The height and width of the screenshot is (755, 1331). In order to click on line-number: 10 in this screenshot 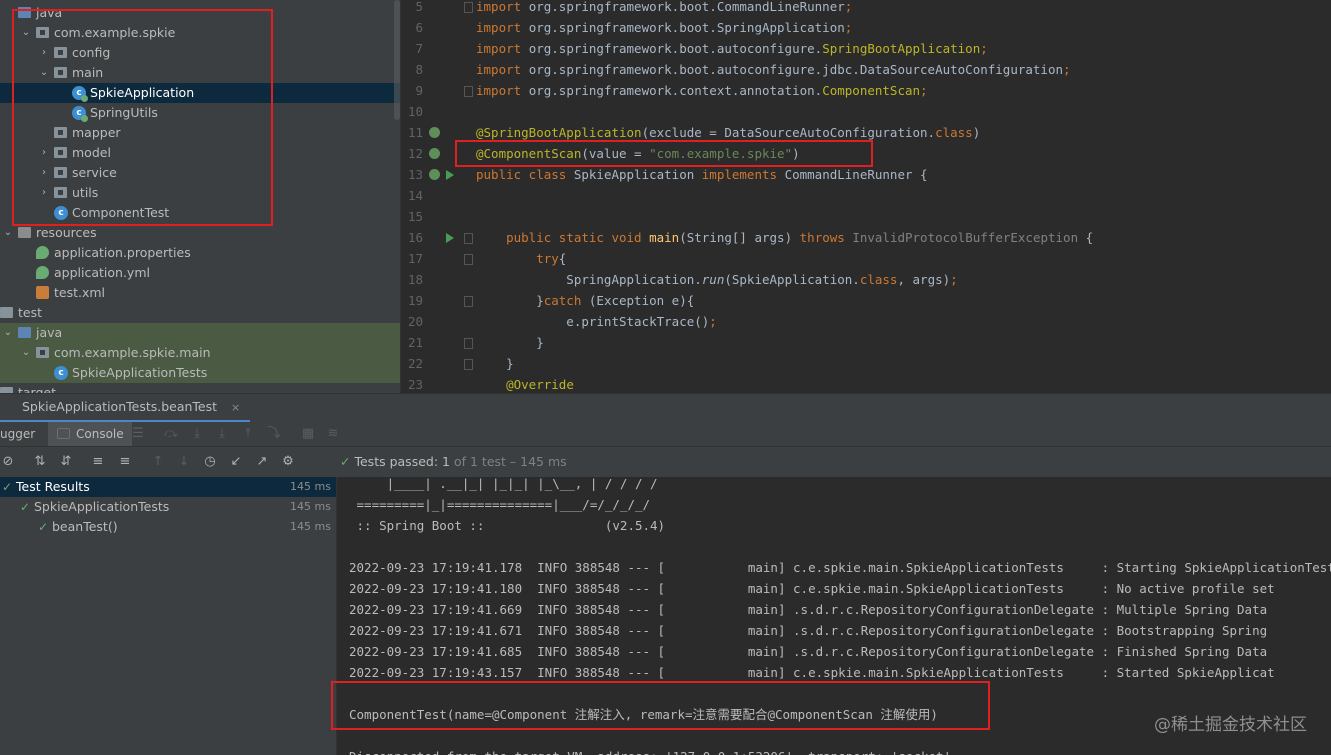, I will do `click(415, 111)`.